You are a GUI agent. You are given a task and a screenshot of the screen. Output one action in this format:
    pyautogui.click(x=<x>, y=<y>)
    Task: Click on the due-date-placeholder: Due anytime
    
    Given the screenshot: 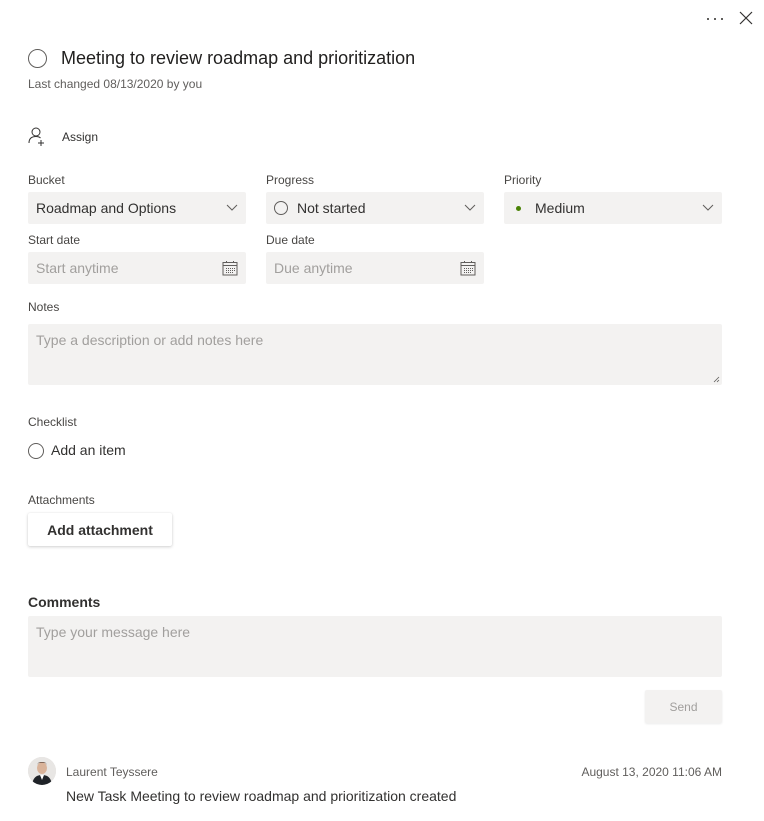 What is the action you would take?
    pyautogui.click(x=313, y=268)
    